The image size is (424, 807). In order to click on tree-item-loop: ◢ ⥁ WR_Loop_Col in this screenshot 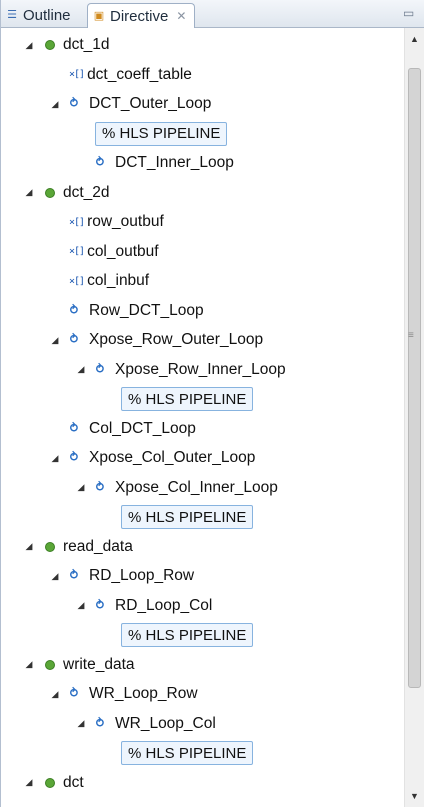, I will do `click(145, 724)`.